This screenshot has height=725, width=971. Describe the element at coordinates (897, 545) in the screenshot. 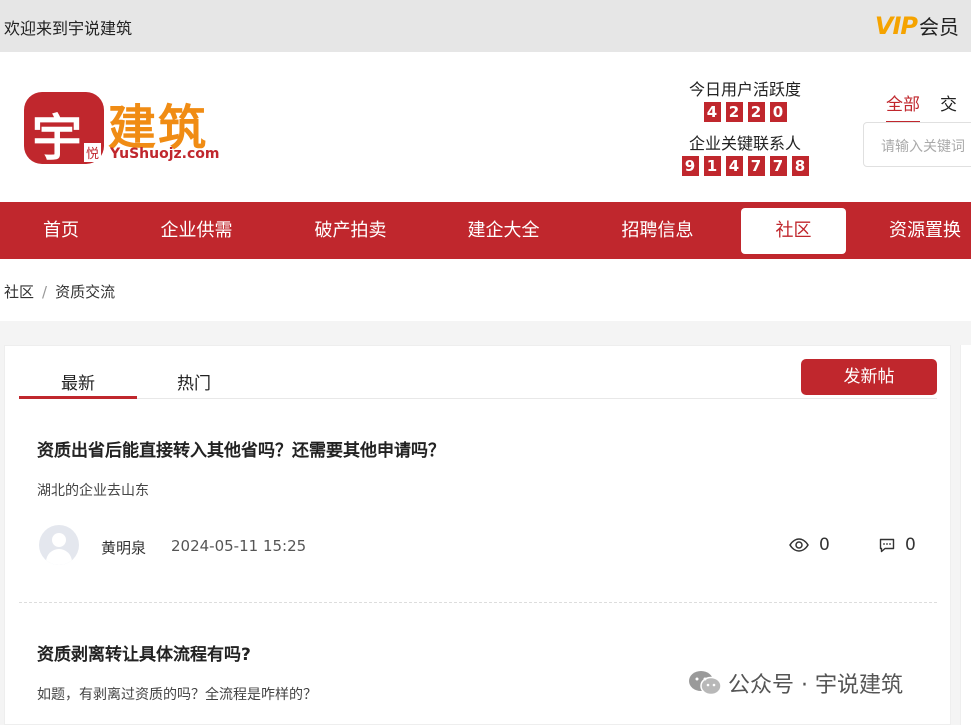

I see `comments-count: 0` at that location.